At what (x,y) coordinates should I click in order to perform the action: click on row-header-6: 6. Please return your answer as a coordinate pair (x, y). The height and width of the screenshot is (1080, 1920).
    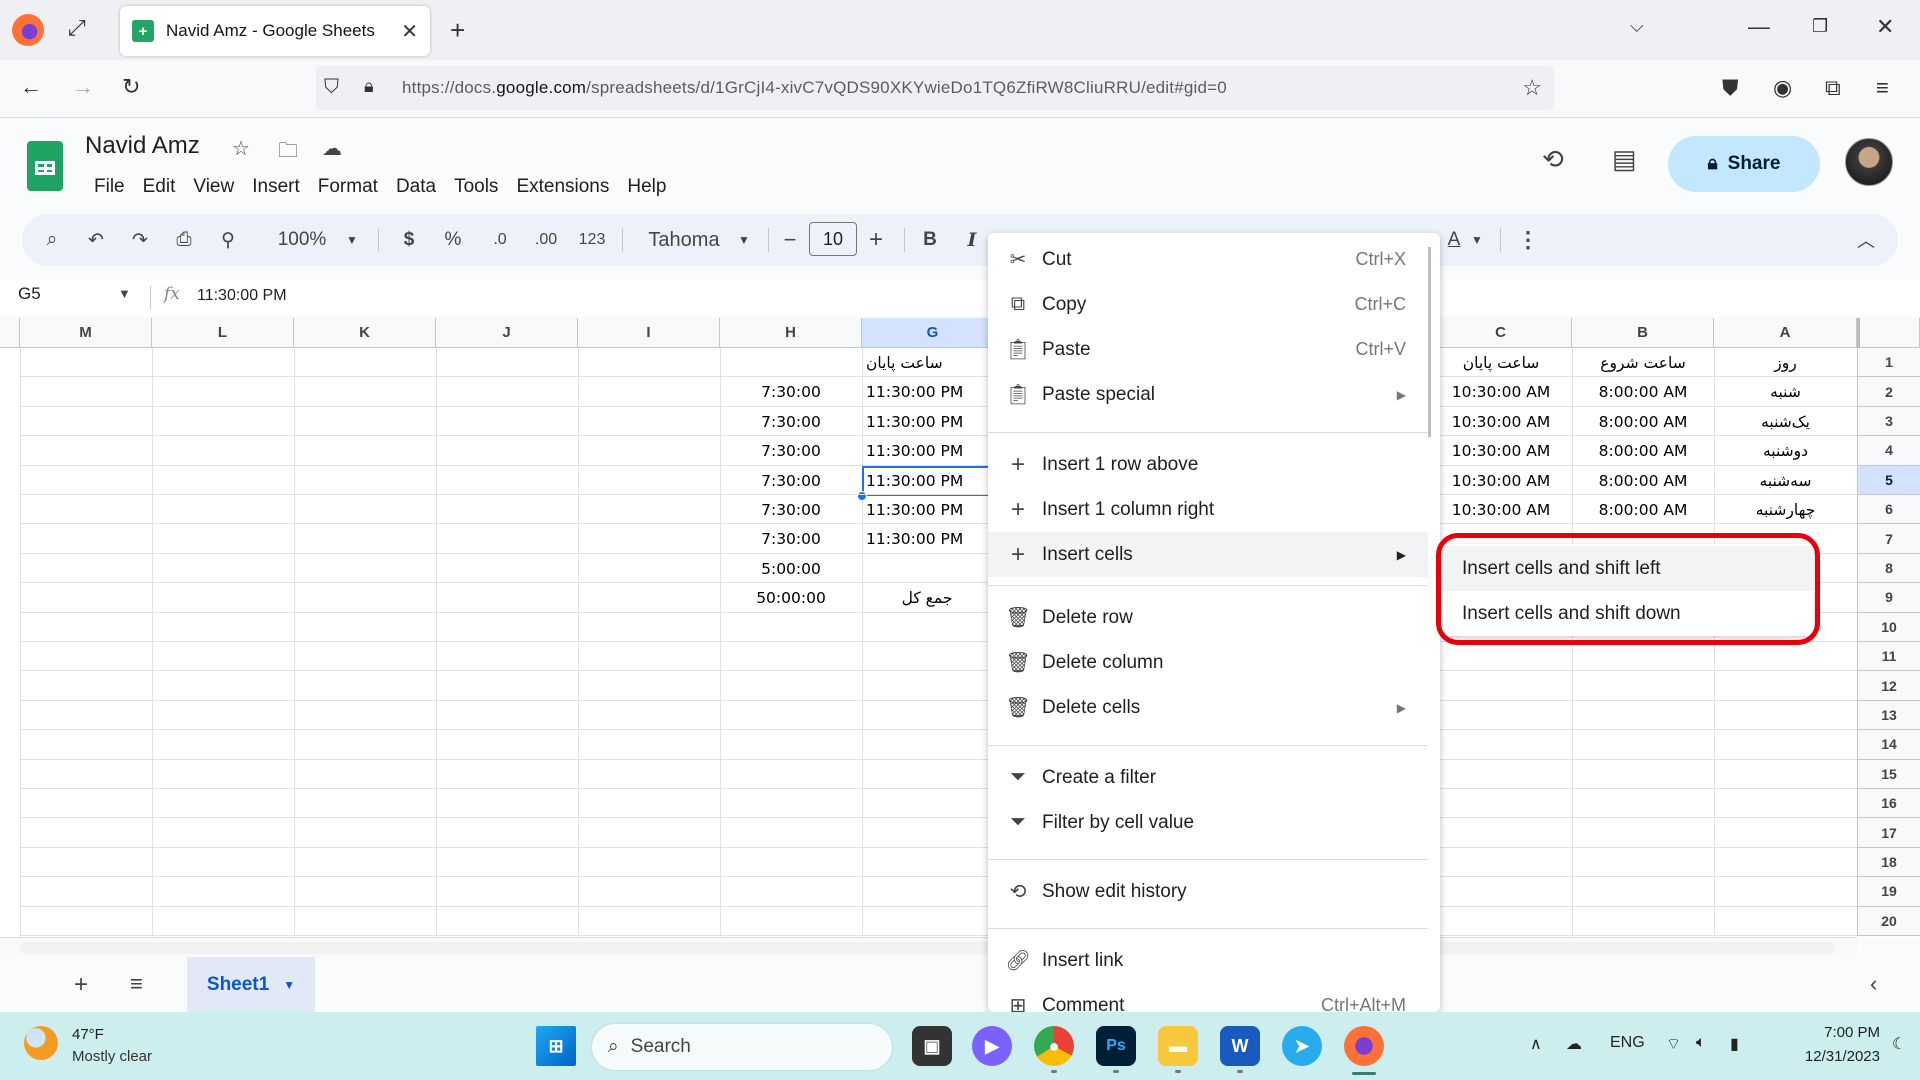
    Looking at the image, I should click on (1888, 510).